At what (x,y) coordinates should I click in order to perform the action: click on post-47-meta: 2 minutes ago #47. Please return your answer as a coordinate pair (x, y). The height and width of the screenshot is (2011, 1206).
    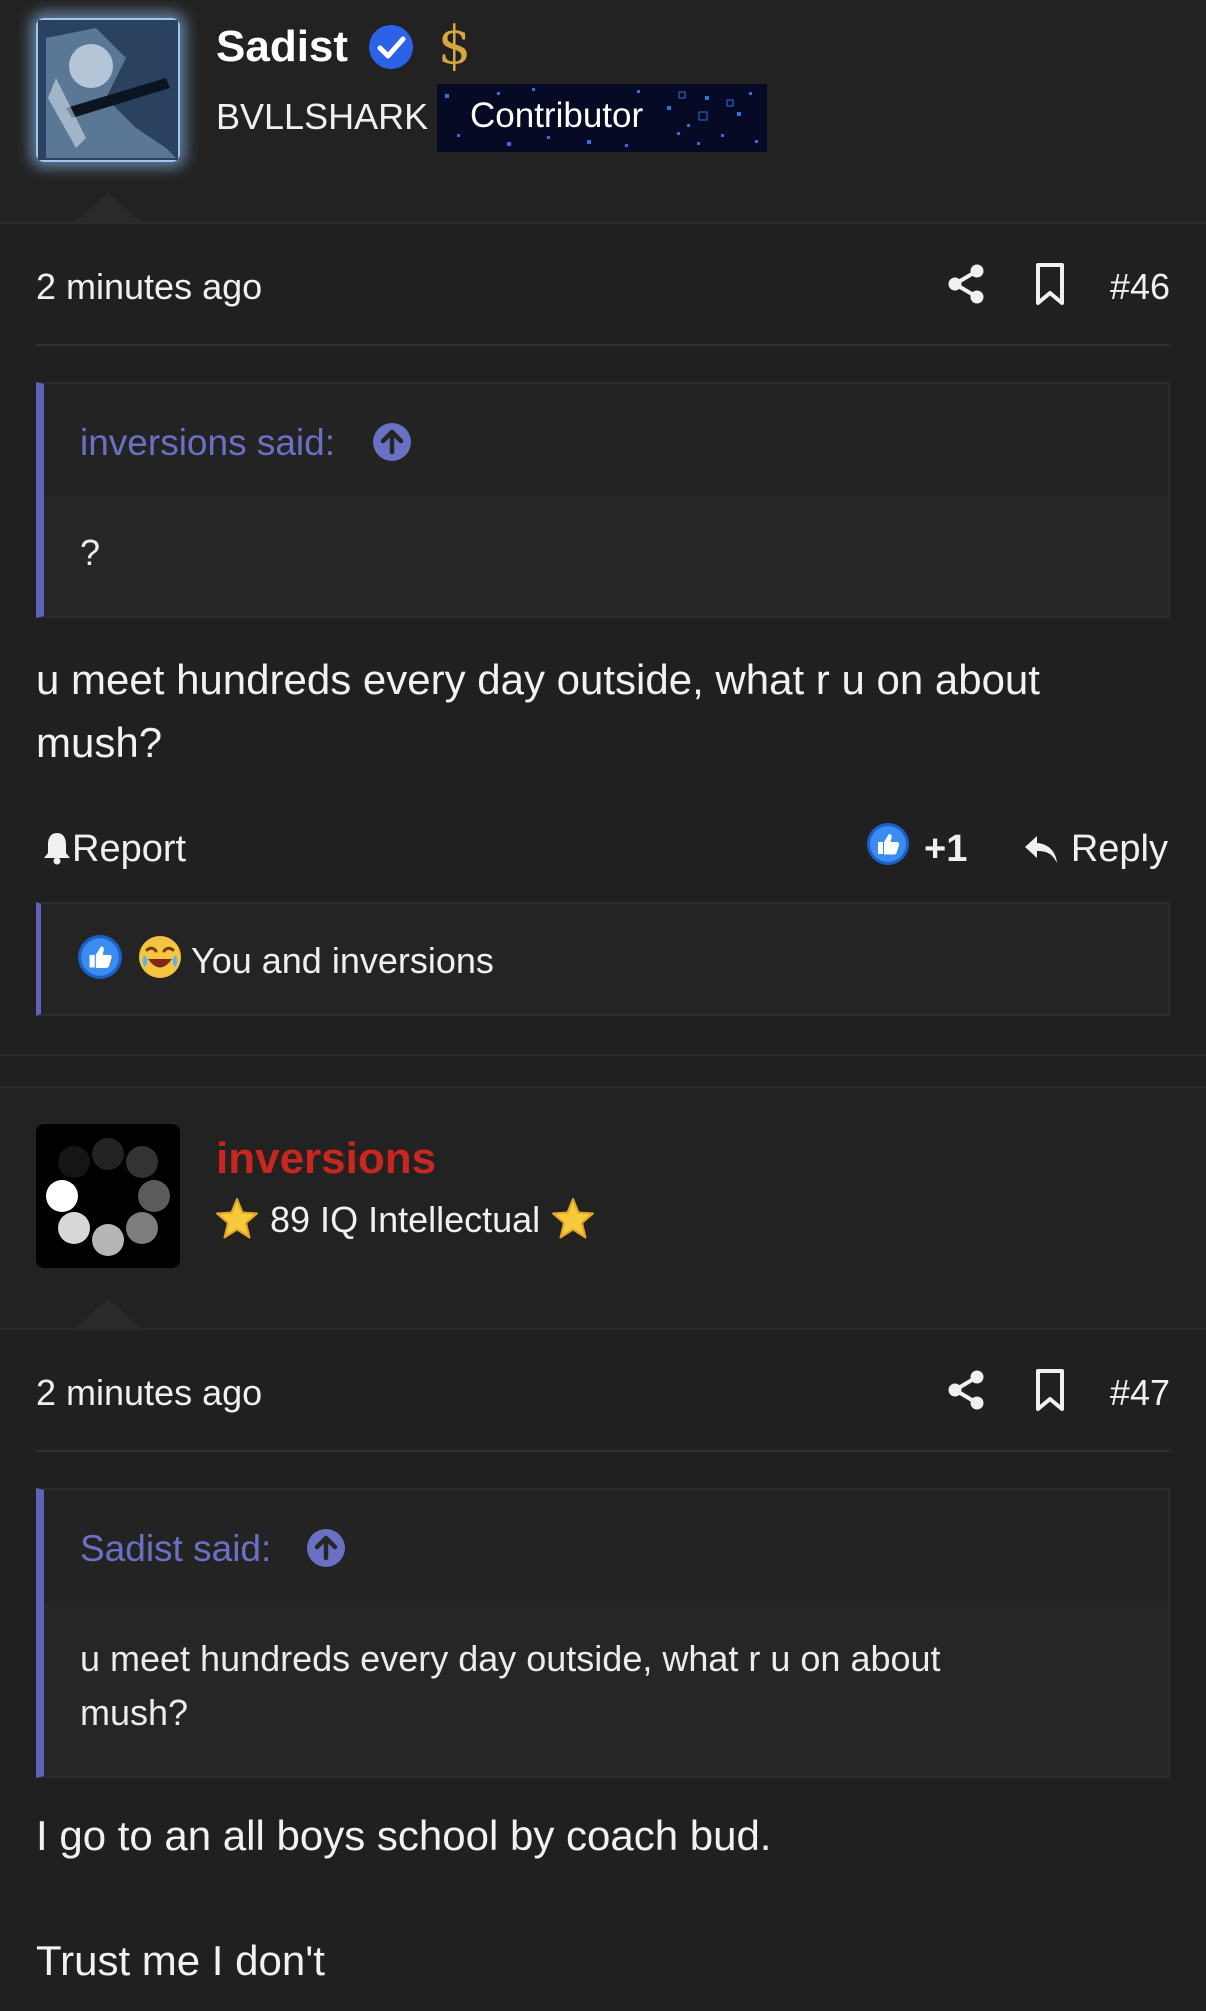
    Looking at the image, I should click on (603, 1391).